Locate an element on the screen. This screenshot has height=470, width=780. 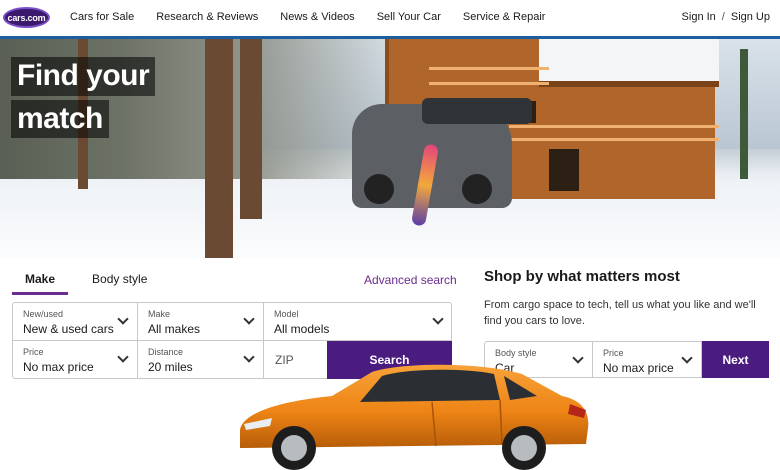
search-tabs: Make Body style is located at coordinates (91, 282).